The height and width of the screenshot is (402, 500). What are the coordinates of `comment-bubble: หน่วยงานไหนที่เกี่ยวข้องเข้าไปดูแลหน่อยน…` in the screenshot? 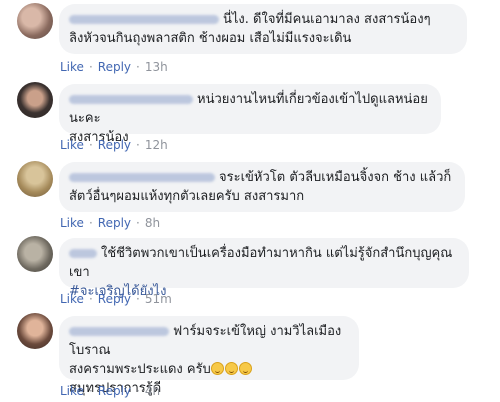 It's located at (250, 114).